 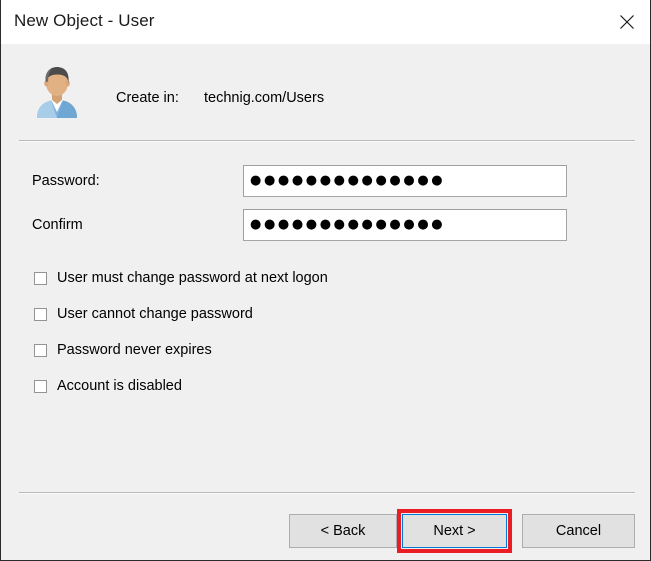 I want to click on checkbox-label: Account is disabled, so click(x=119, y=386).